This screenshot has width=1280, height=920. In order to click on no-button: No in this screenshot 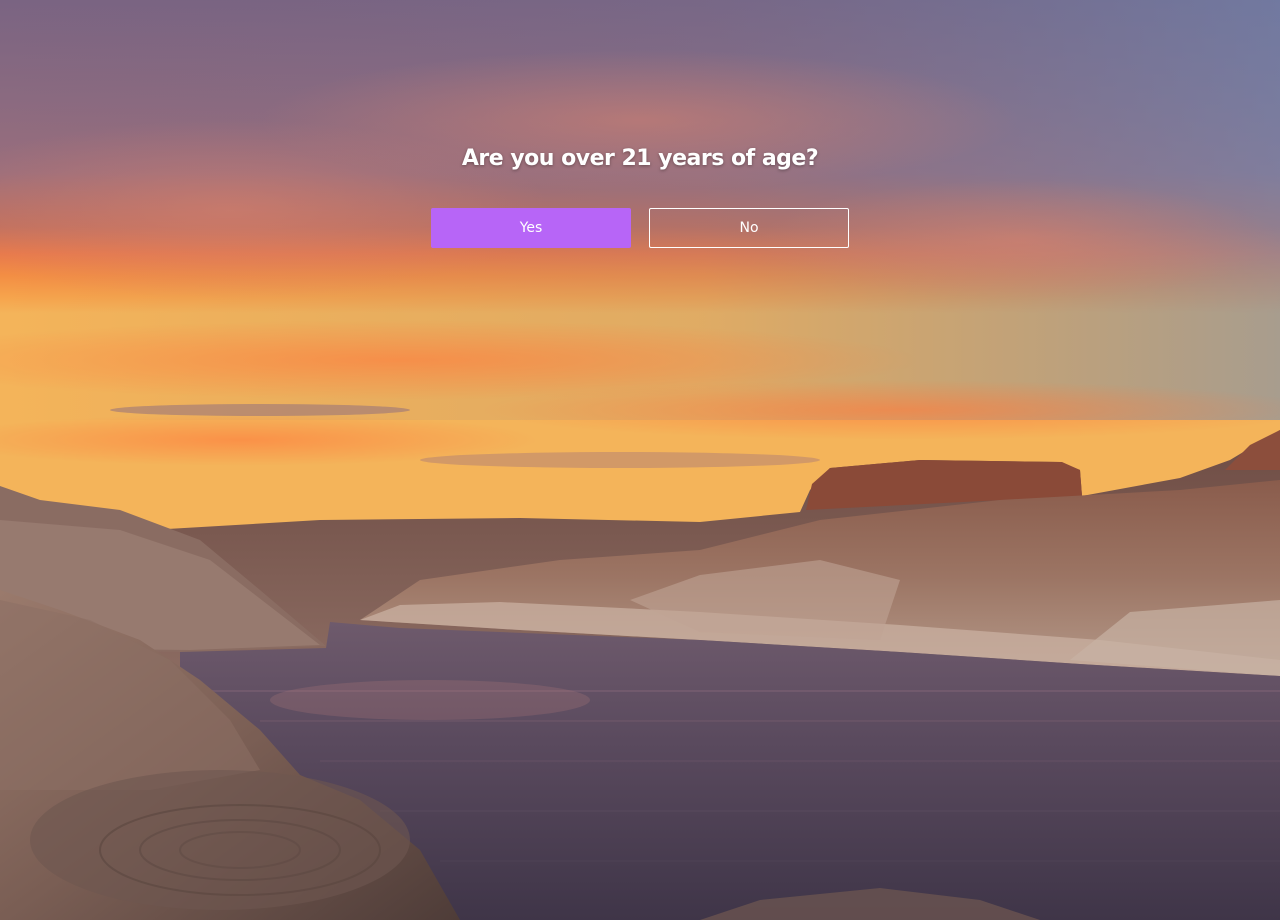, I will do `click(749, 228)`.